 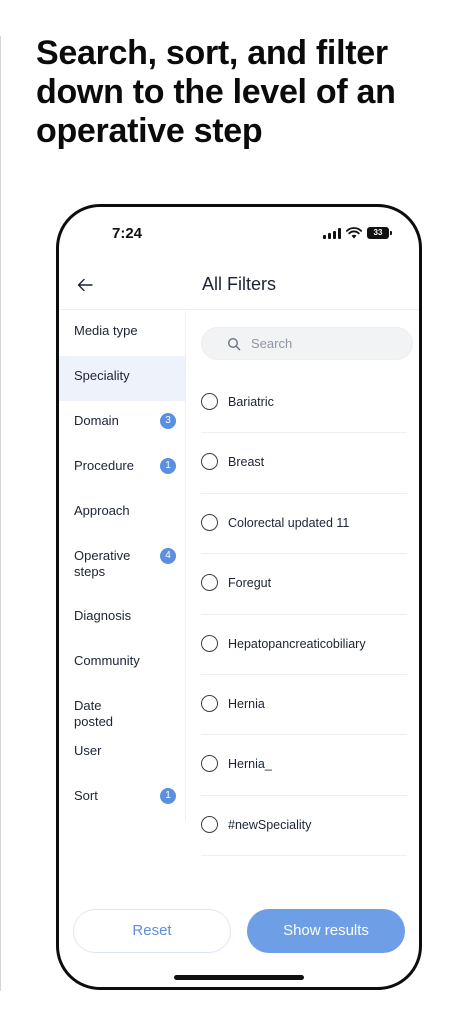 I want to click on count-badge: 4, so click(x=168, y=556).